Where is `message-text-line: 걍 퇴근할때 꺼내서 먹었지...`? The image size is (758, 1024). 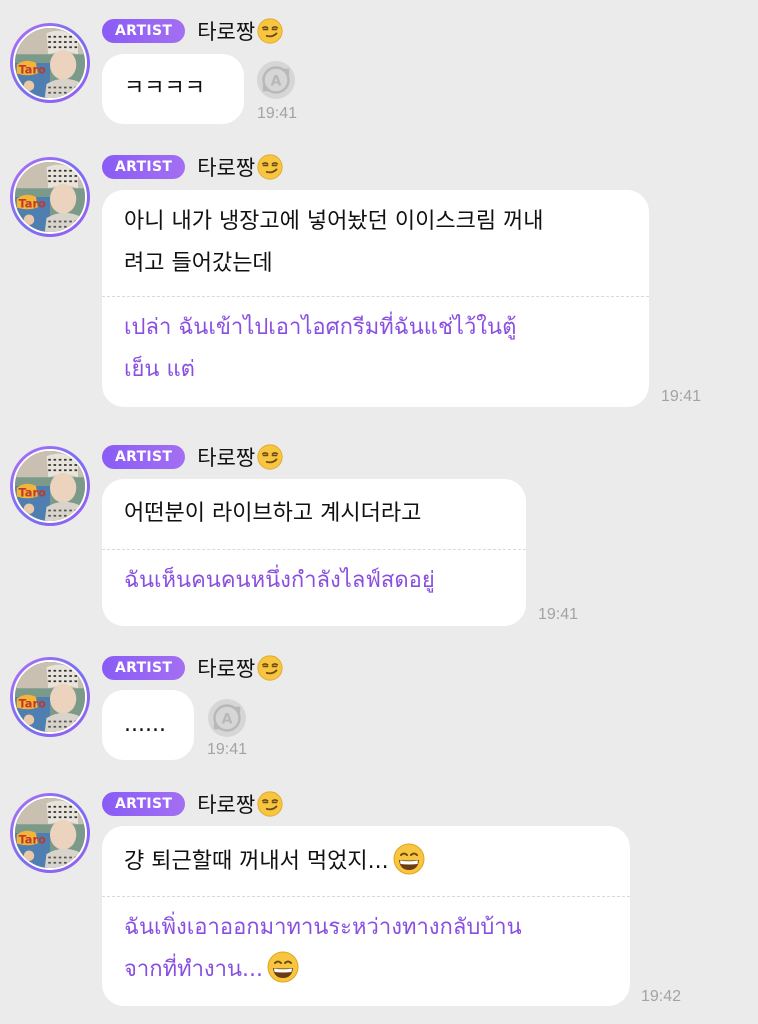
message-text-line: 걍 퇴근할때 꺼내서 먹었지... is located at coordinates (366, 862).